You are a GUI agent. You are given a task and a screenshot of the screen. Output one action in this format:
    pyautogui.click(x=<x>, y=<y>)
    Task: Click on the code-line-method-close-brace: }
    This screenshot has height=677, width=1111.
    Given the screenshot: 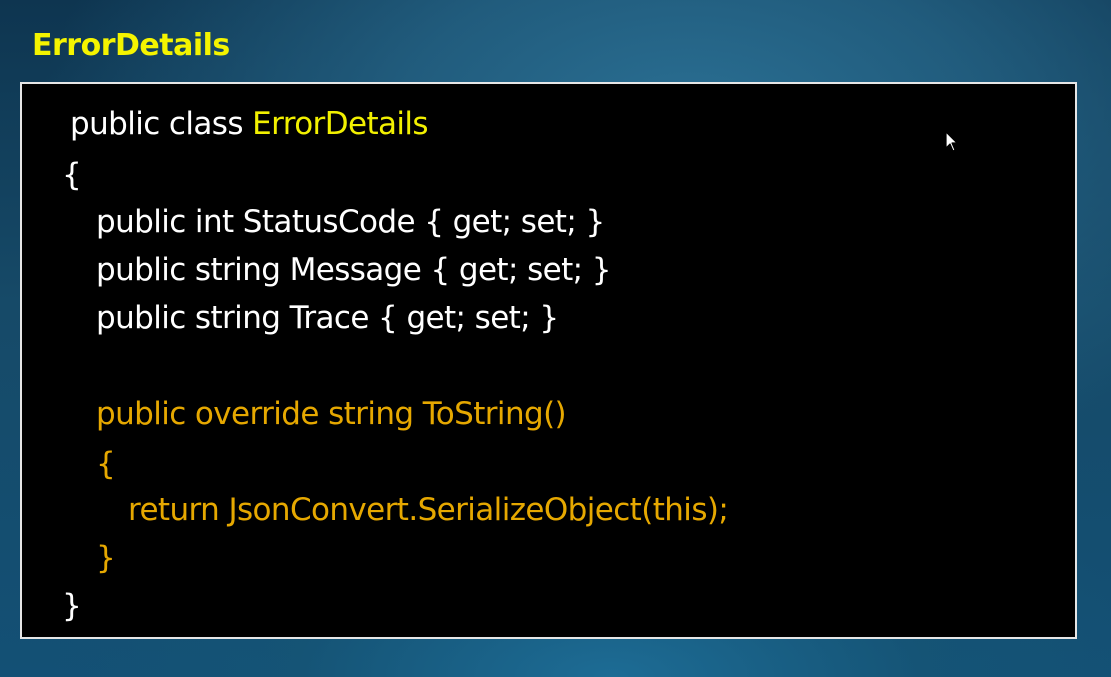 What is the action you would take?
    pyautogui.click(x=106, y=558)
    